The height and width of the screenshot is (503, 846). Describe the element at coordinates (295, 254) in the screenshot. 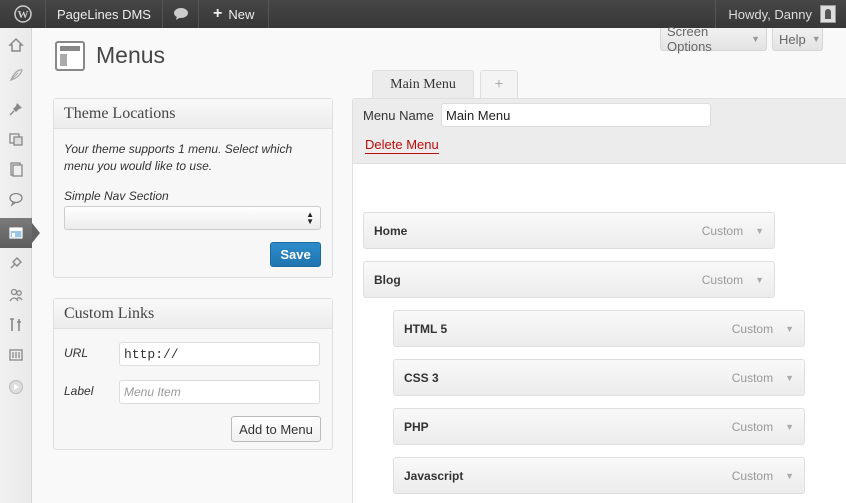

I see `save-button: Save` at that location.